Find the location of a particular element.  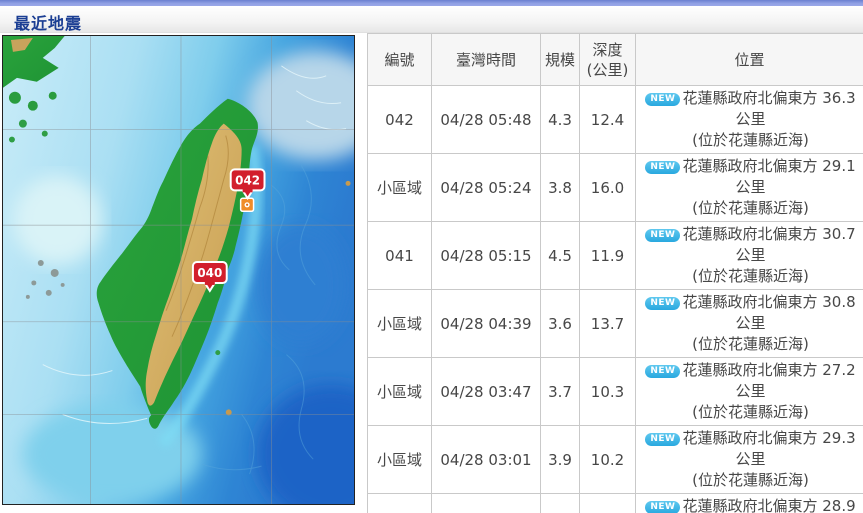

deep-basin-east is located at coordinates (301, 285).